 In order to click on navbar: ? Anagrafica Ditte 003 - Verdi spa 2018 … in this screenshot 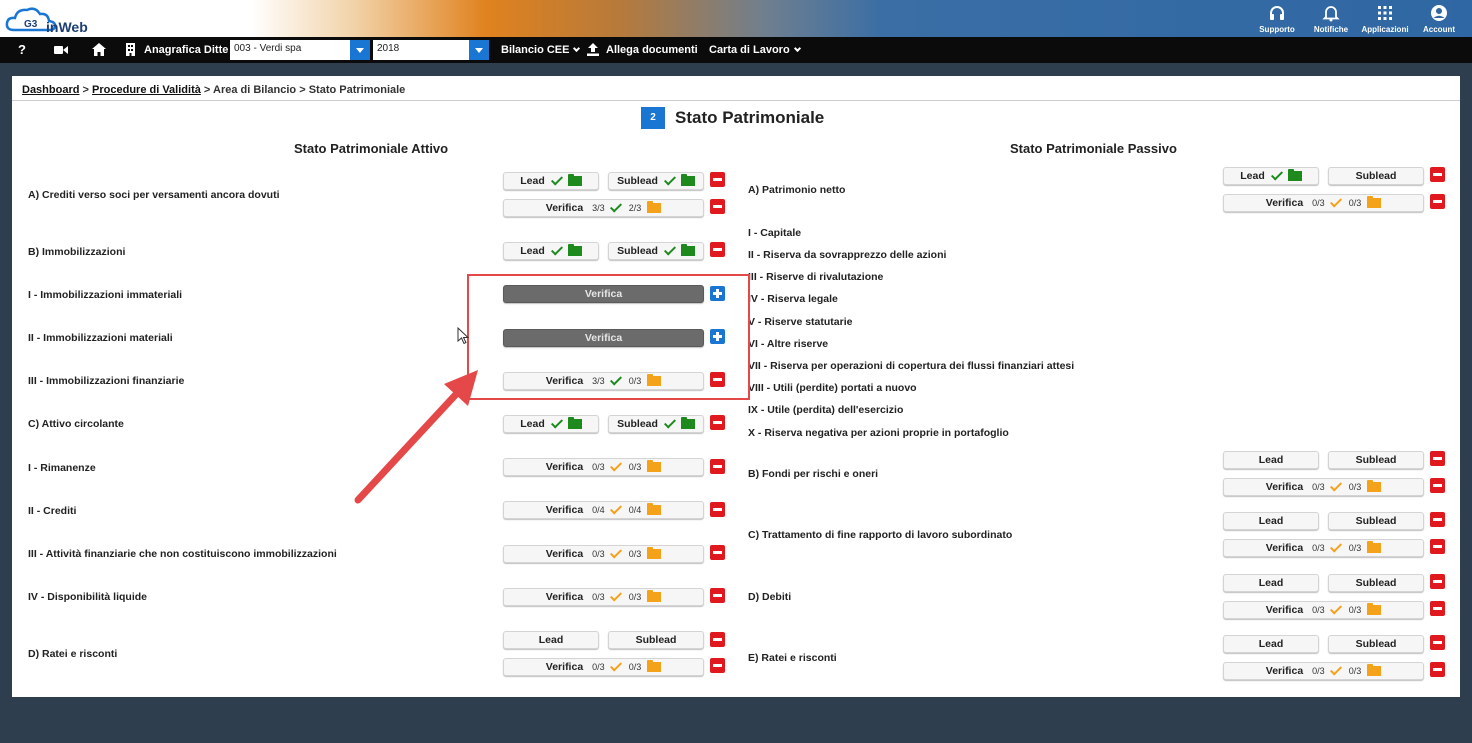, I will do `click(736, 50)`.